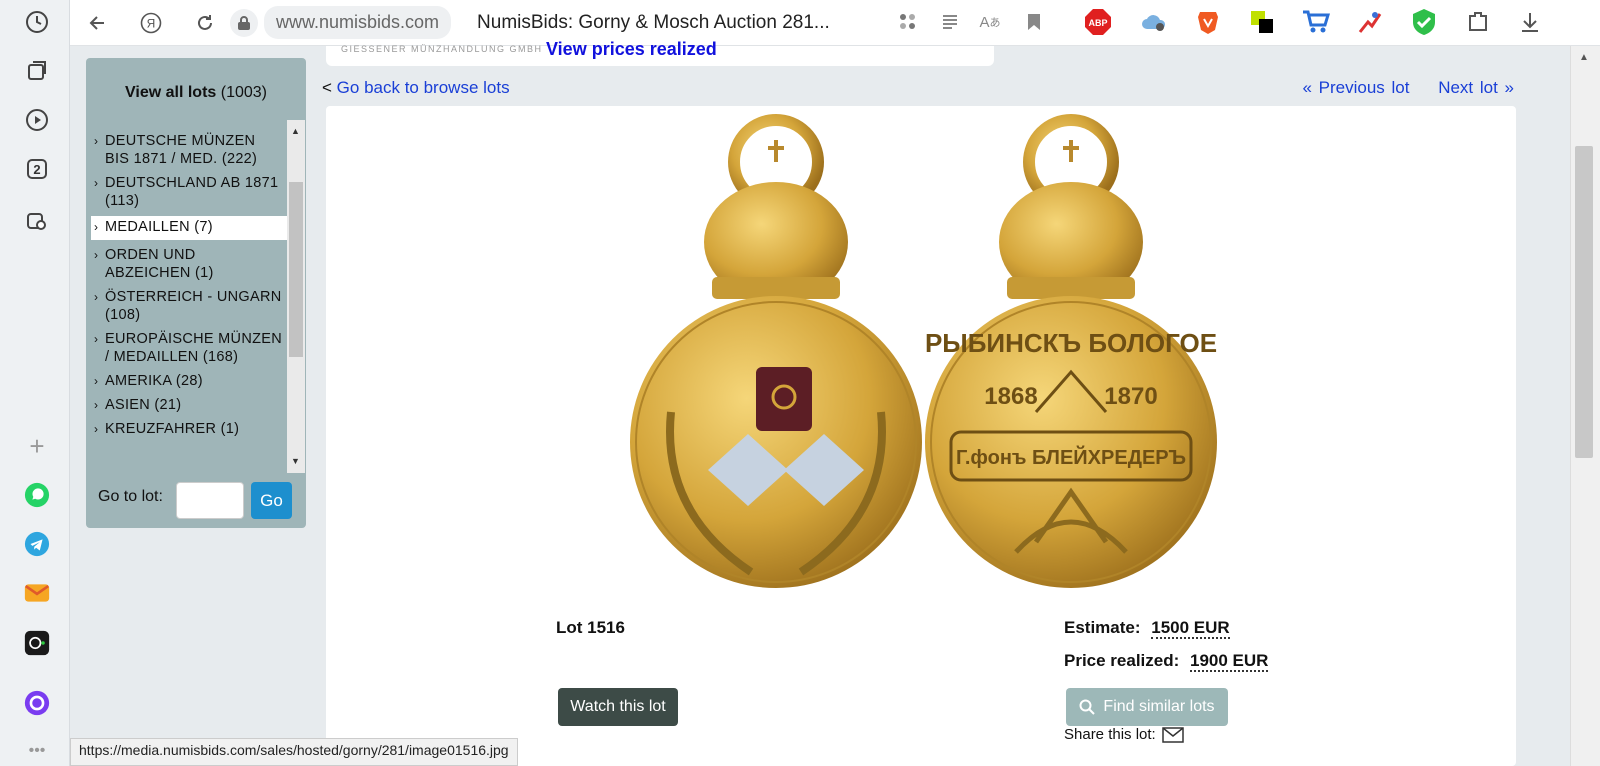  I want to click on address-bar: www.numisbids.com, so click(341, 22).